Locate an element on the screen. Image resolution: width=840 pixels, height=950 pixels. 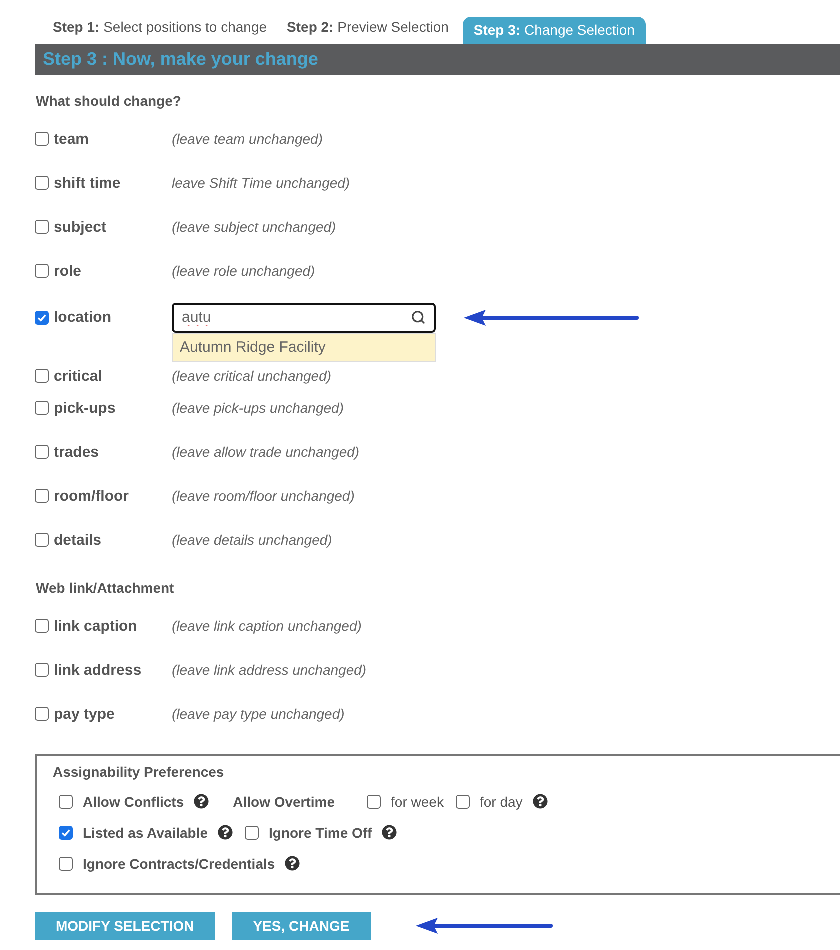
hint-text: (leave role unchanged) is located at coordinates (244, 271).